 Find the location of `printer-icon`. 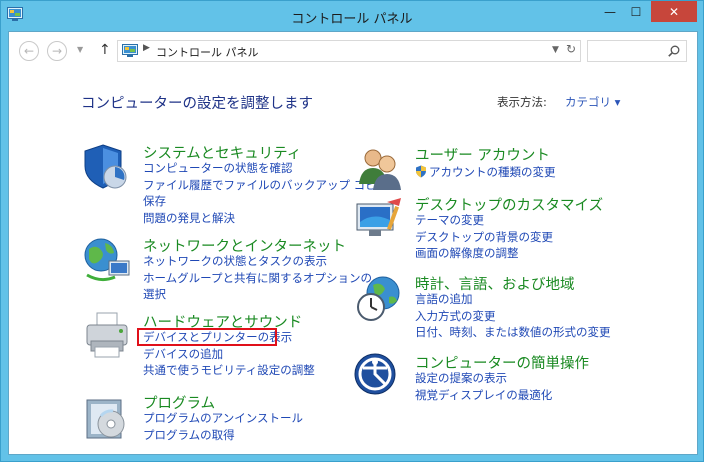

printer-icon is located at coordinates (107, 337).